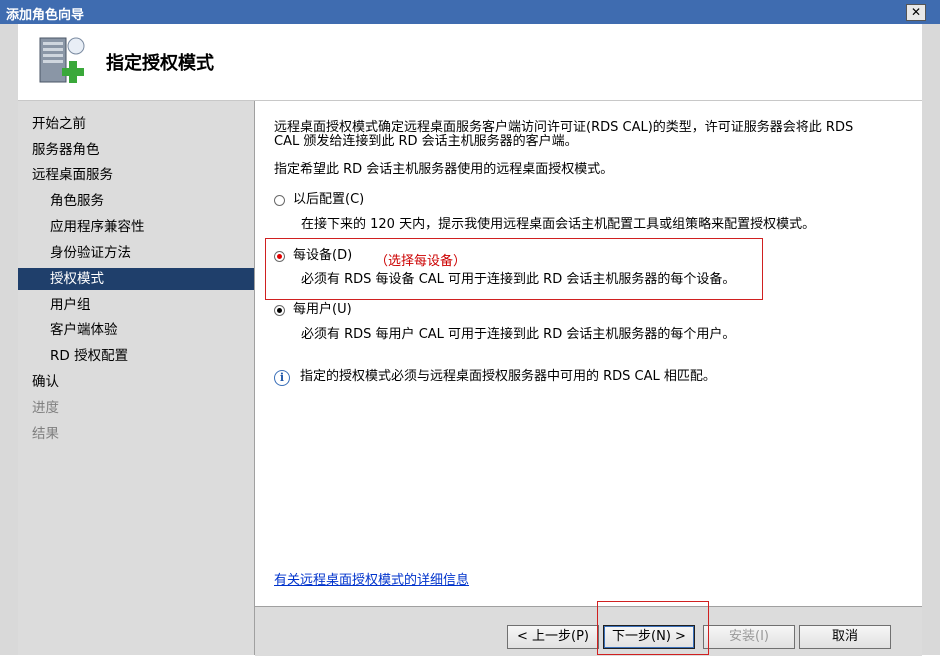 The image size is (940, 656). What do you see at coordinates (749, 637) in the screenshot?
I see `install-button: 安装(I)` at bounding box center [749, 637].